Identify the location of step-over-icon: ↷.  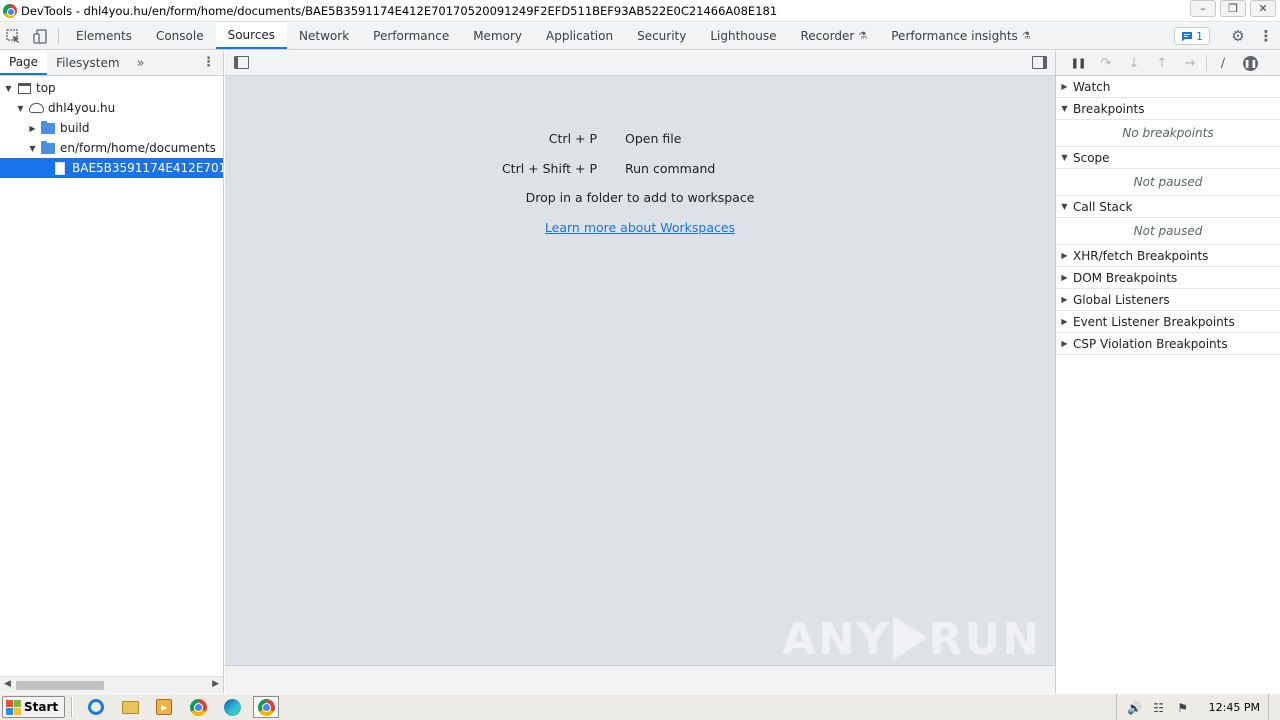
(1106, 63).